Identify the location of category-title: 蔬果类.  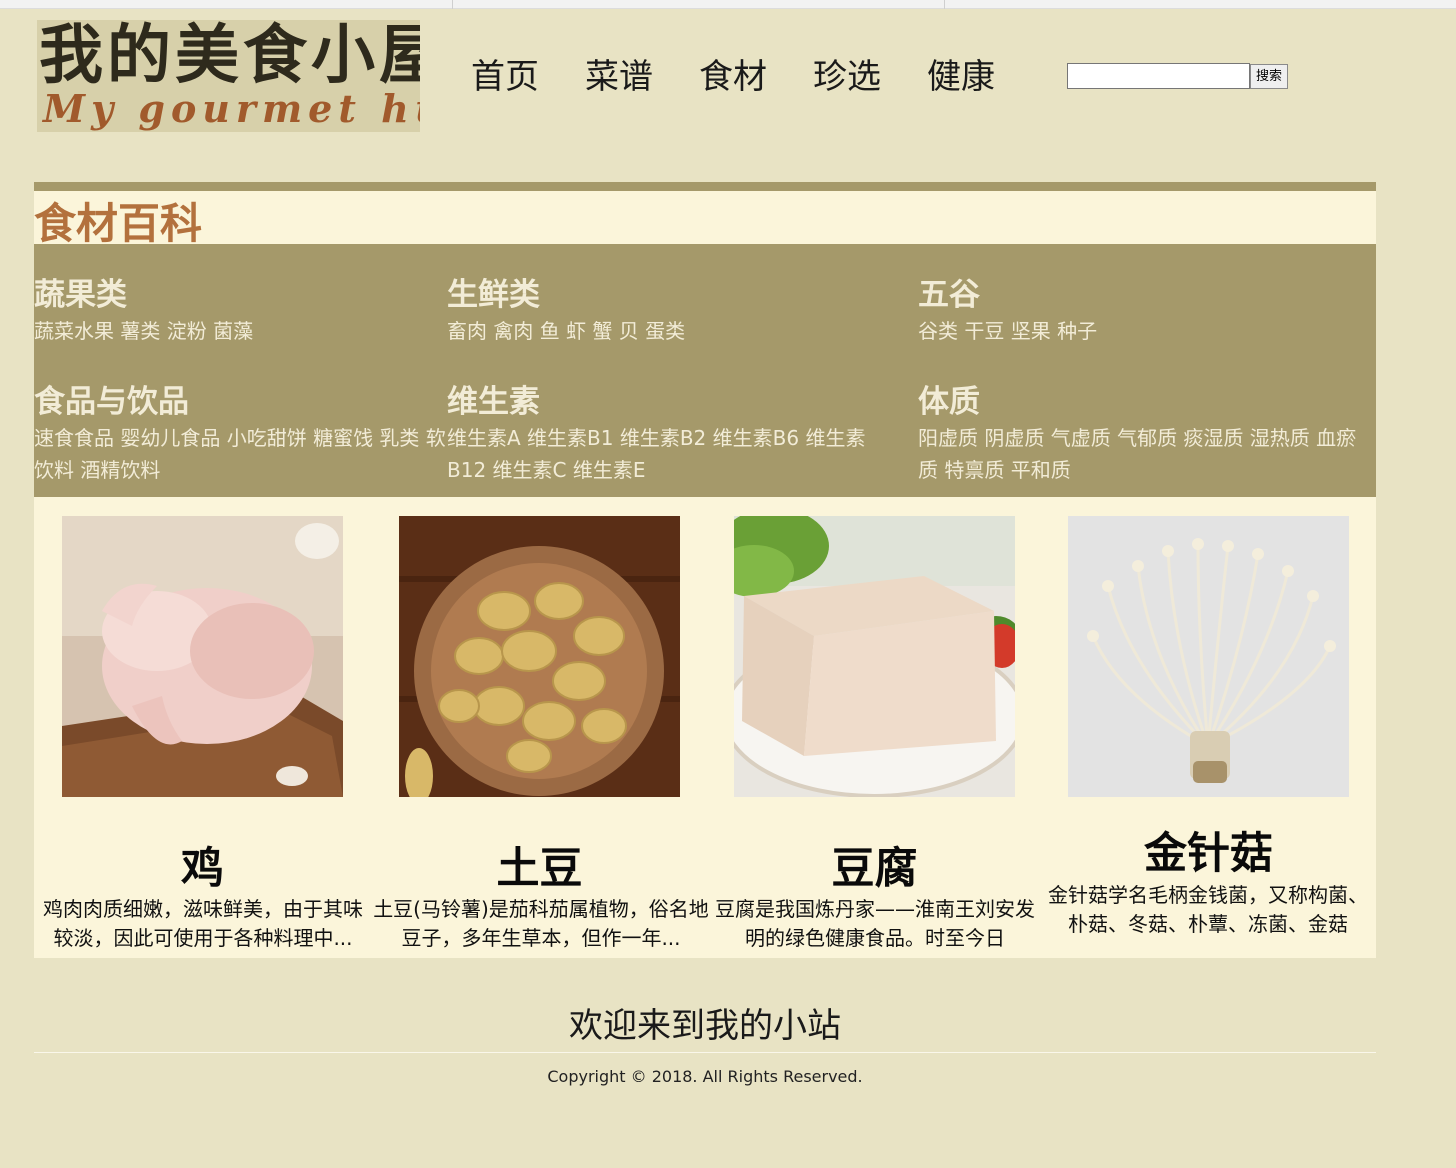
(80, 295).